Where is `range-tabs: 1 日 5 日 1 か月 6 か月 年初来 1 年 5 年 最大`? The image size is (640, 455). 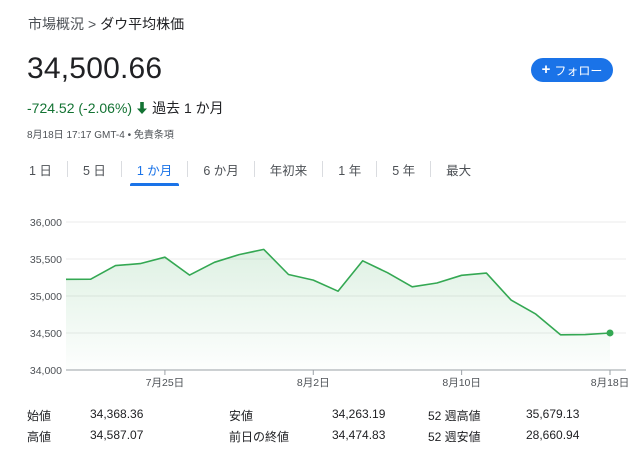
range-tabs: 1 日 5 日 1 か月 6 か月 年初来 1 年 5 年 最大 is located at coordinates (250, 171).